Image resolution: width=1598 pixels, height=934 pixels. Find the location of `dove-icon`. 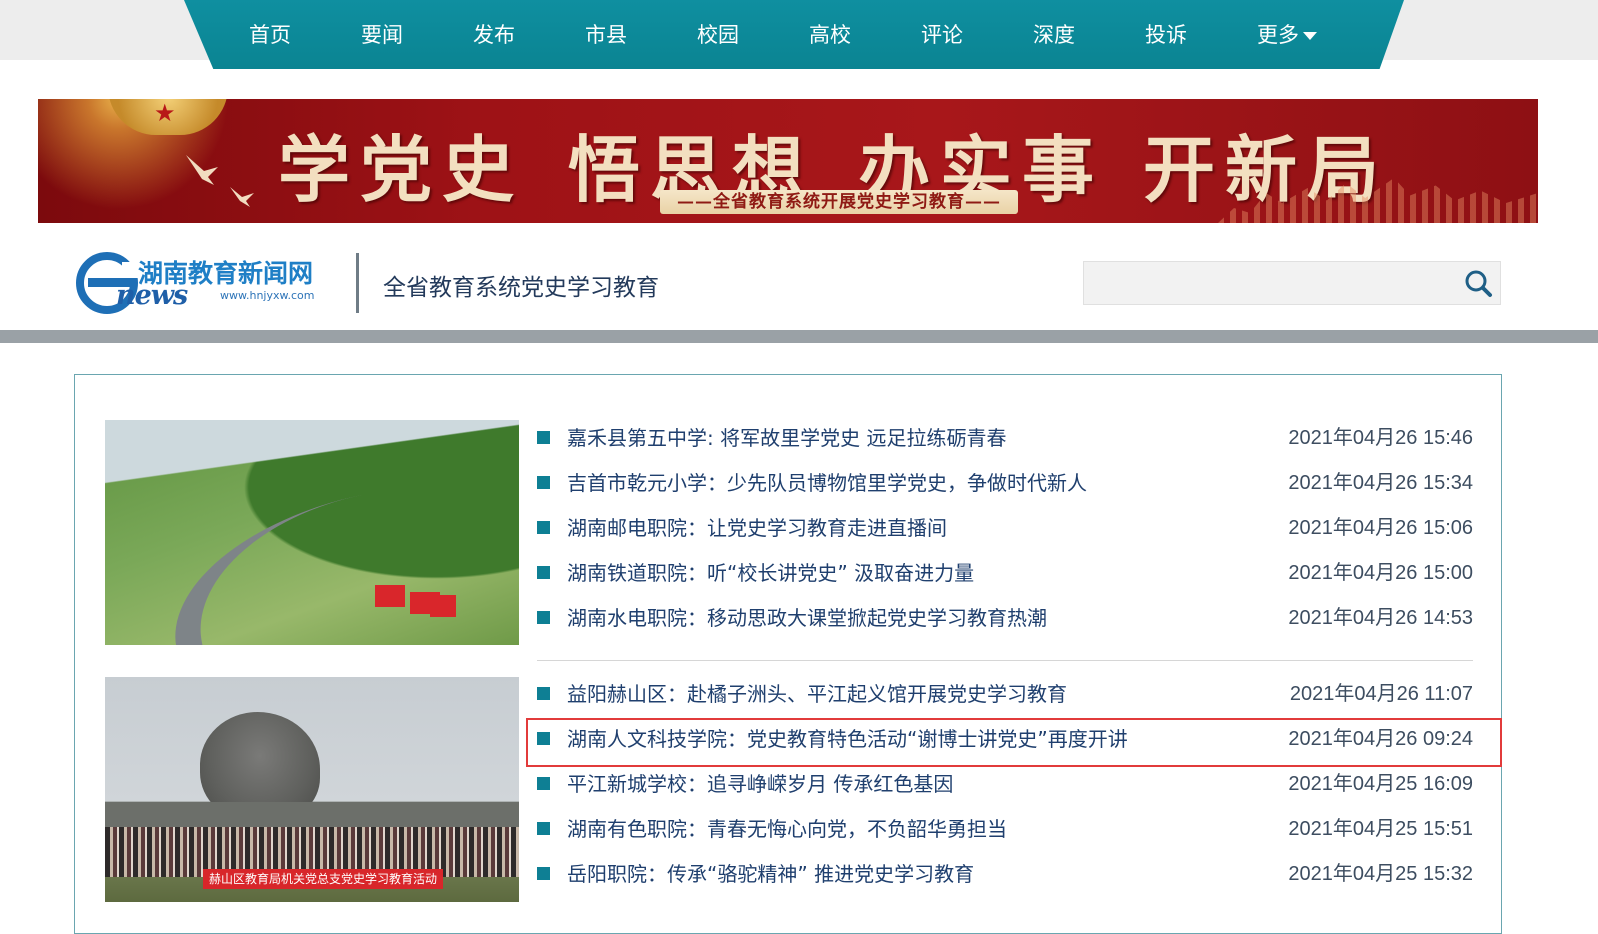

dove-icon is located at coordinates (220, 181).